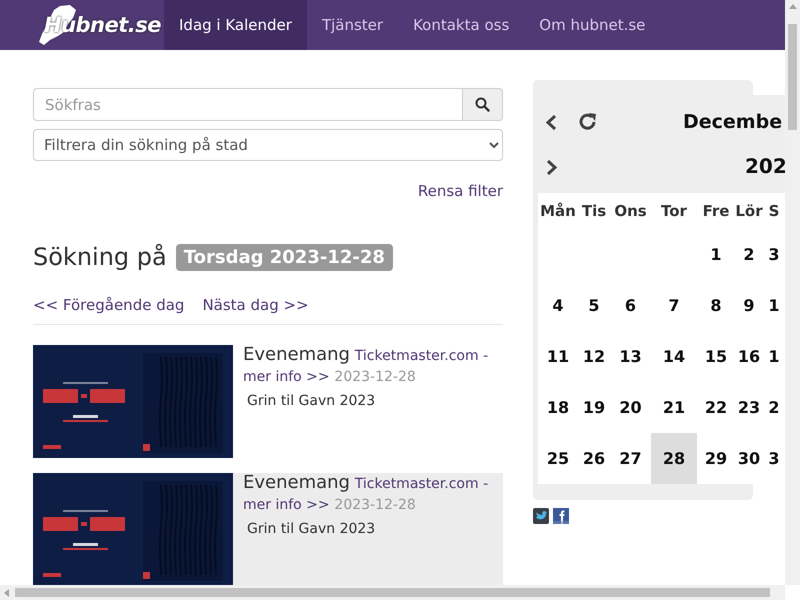 The width and height of the screenshot is (800, 600). What do you see at coordinates (558, 305) in the screenshot?
I see `calendar-day: 4` at bounding box center [558, 305].